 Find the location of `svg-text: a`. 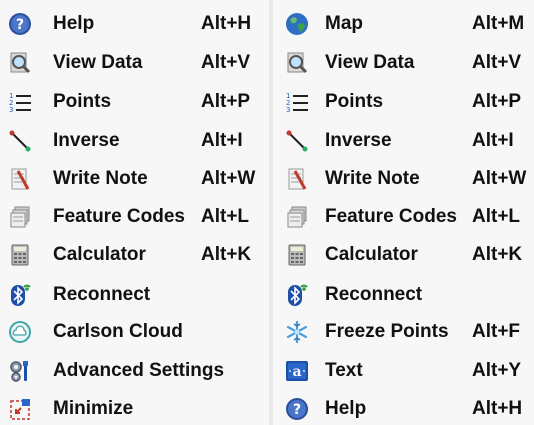

svg-text: a is located at coordinates (296, 372).